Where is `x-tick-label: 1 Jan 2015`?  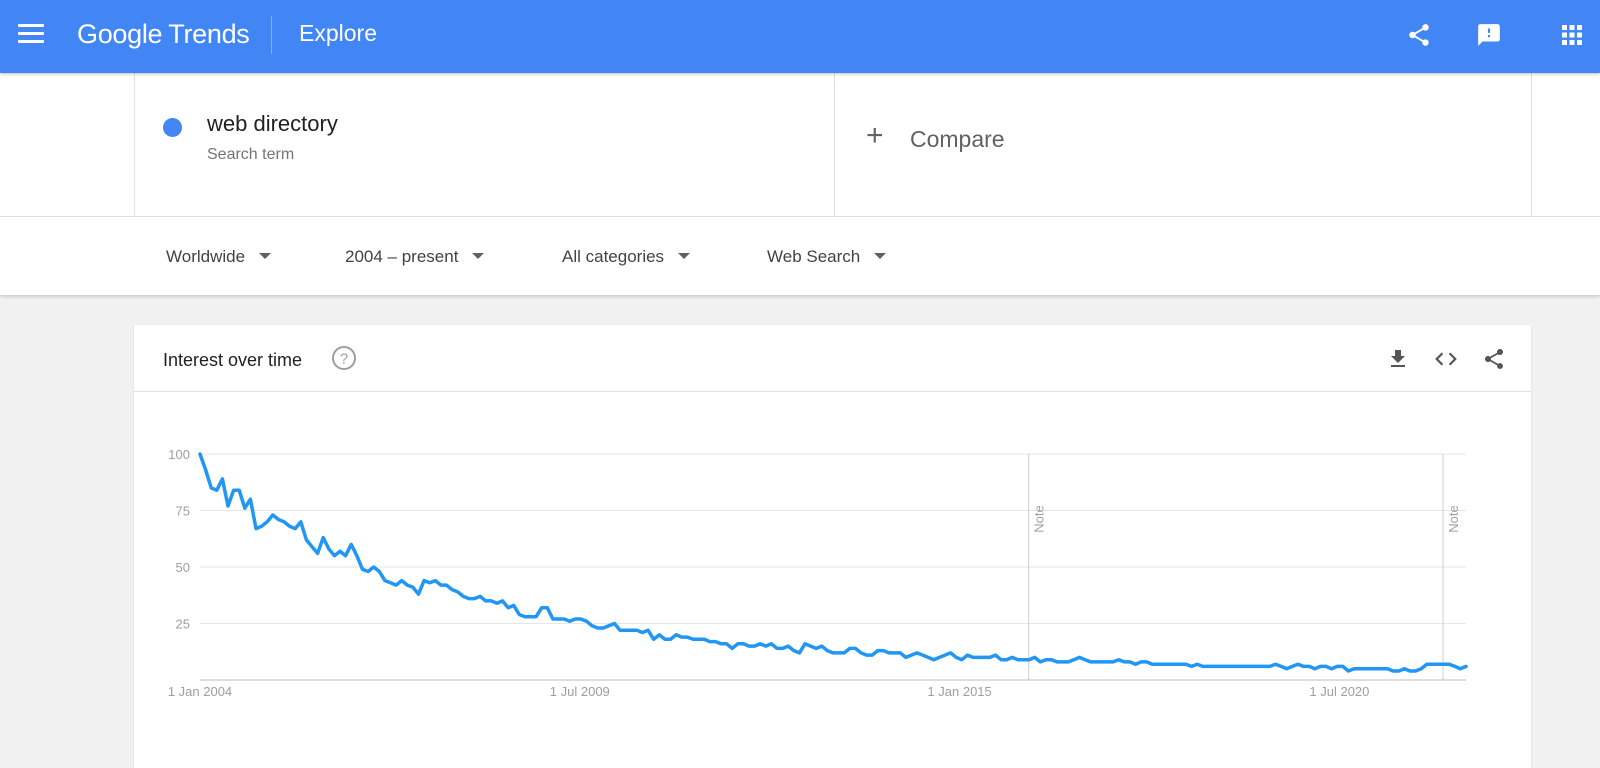 x-tick-label: 1 Jan 2015 is located at coordinates (959, 691).